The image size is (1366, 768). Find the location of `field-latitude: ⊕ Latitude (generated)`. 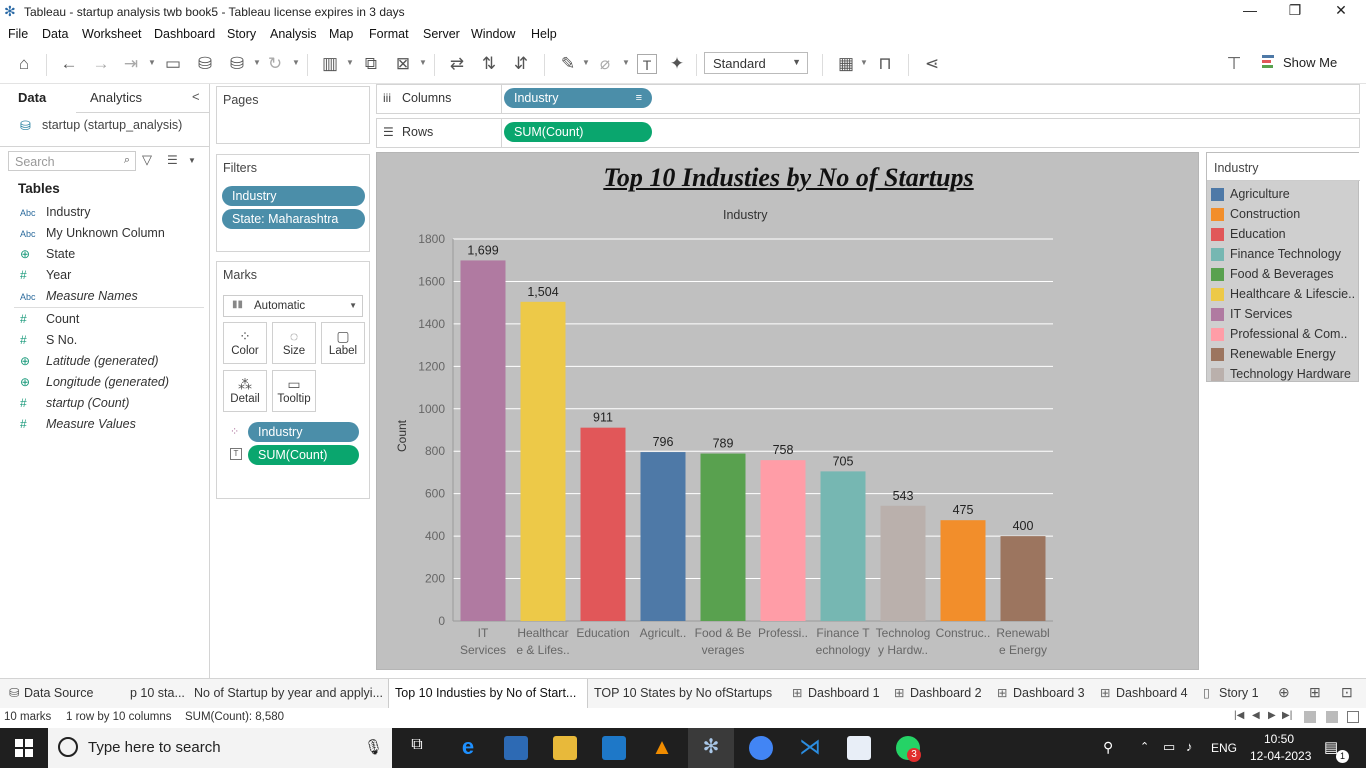

field-latitude: ⊕ Latitude (generated) is located at coordinates (114, 364).